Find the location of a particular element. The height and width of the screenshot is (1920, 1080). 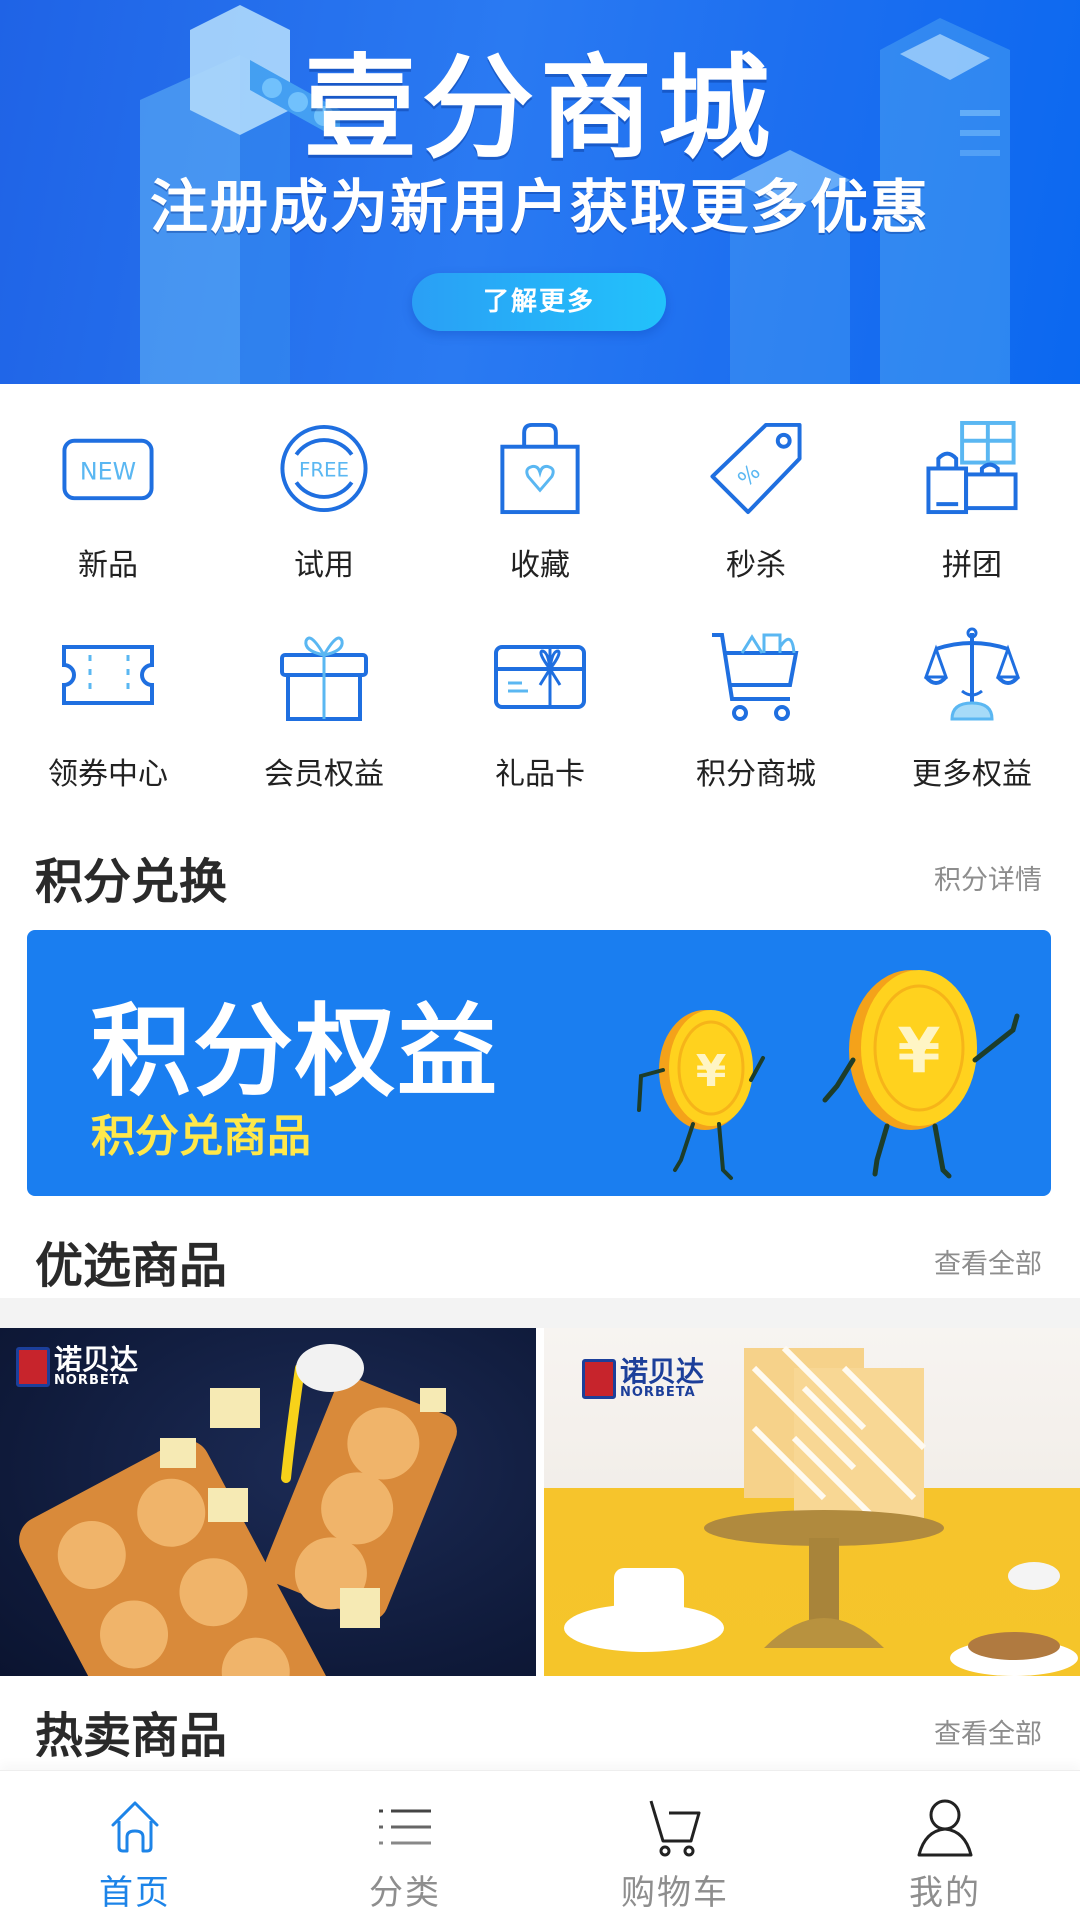

menu-label: 拼团 is located at coordinates (972, 565).